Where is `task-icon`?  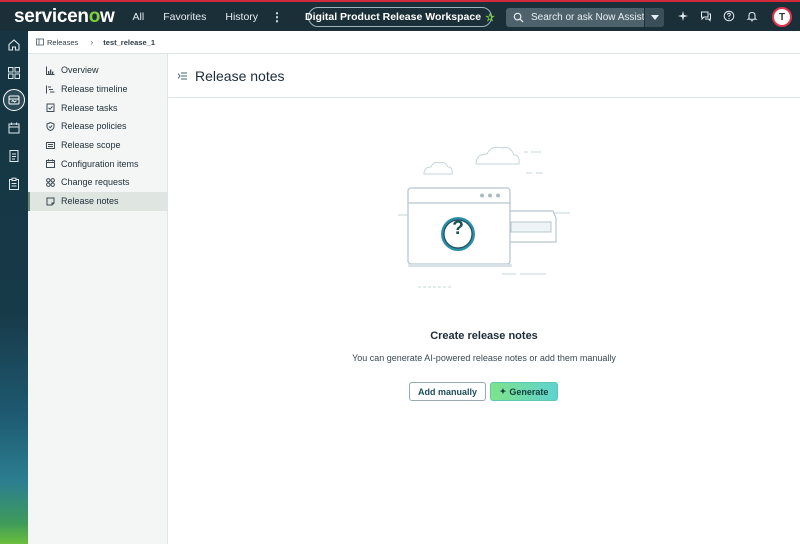
task-icon is located at coordinates (51, 108).